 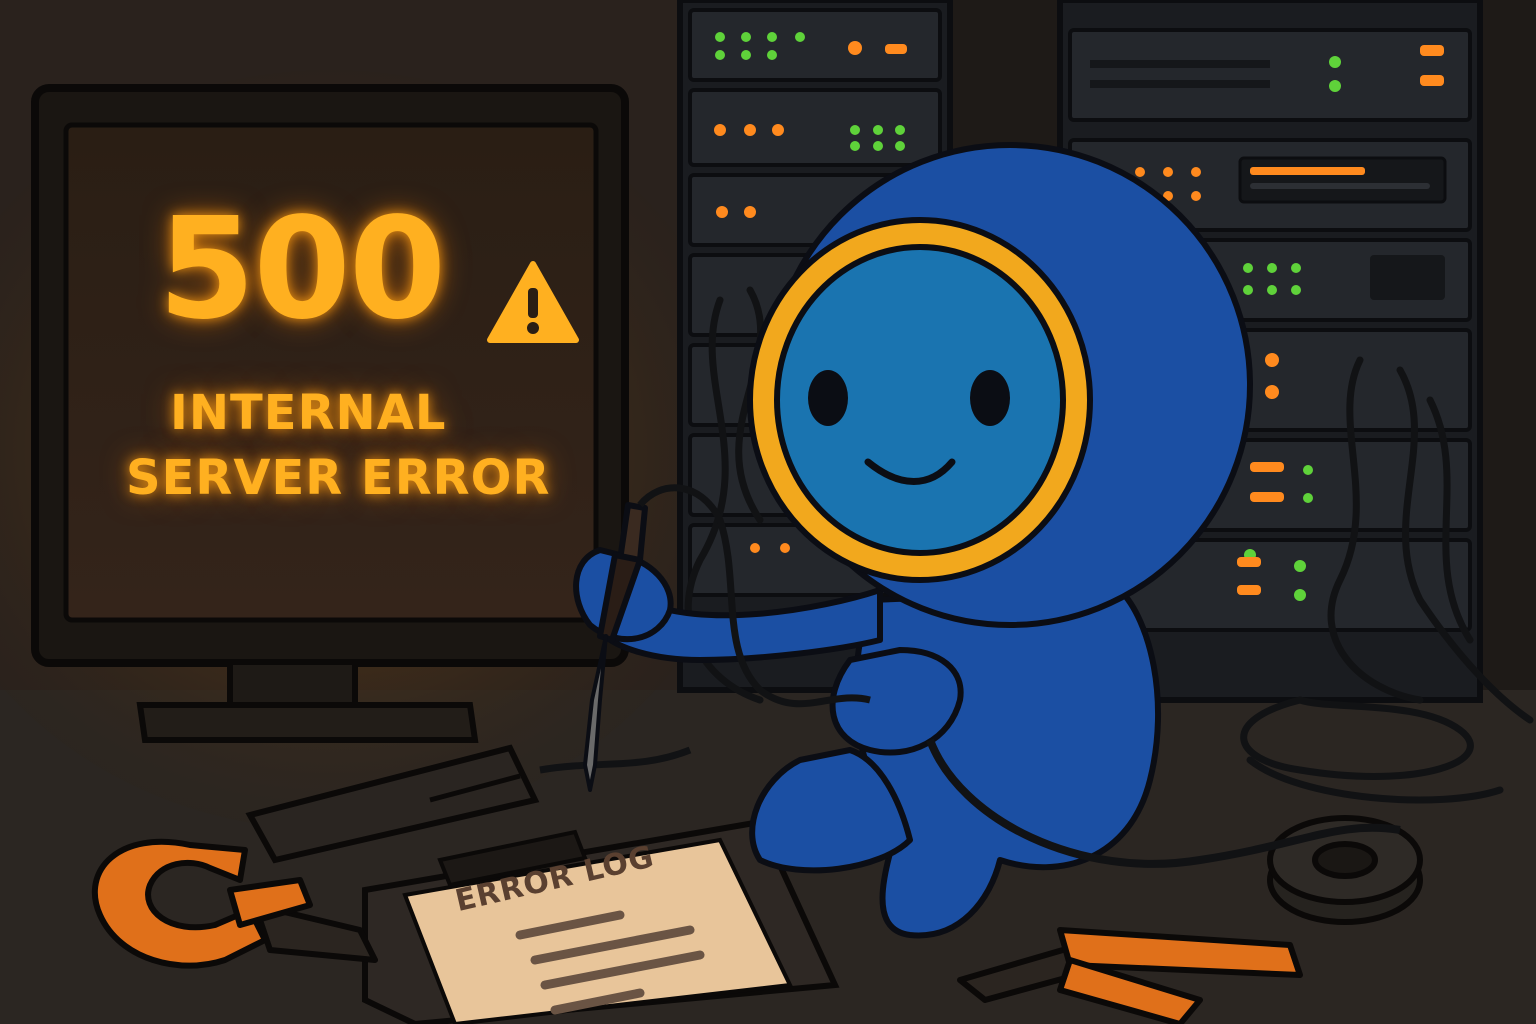 I want to click on error-code: 500, so click(x=302, y=269).